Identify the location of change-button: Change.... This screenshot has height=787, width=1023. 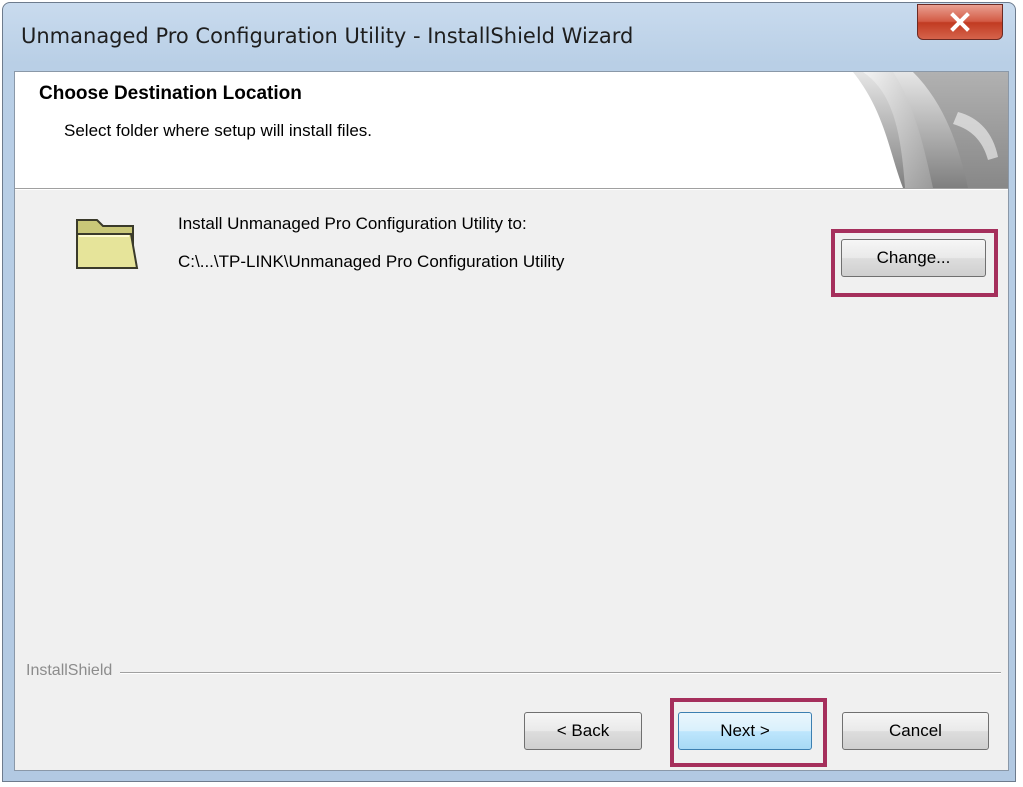
(913, 258).